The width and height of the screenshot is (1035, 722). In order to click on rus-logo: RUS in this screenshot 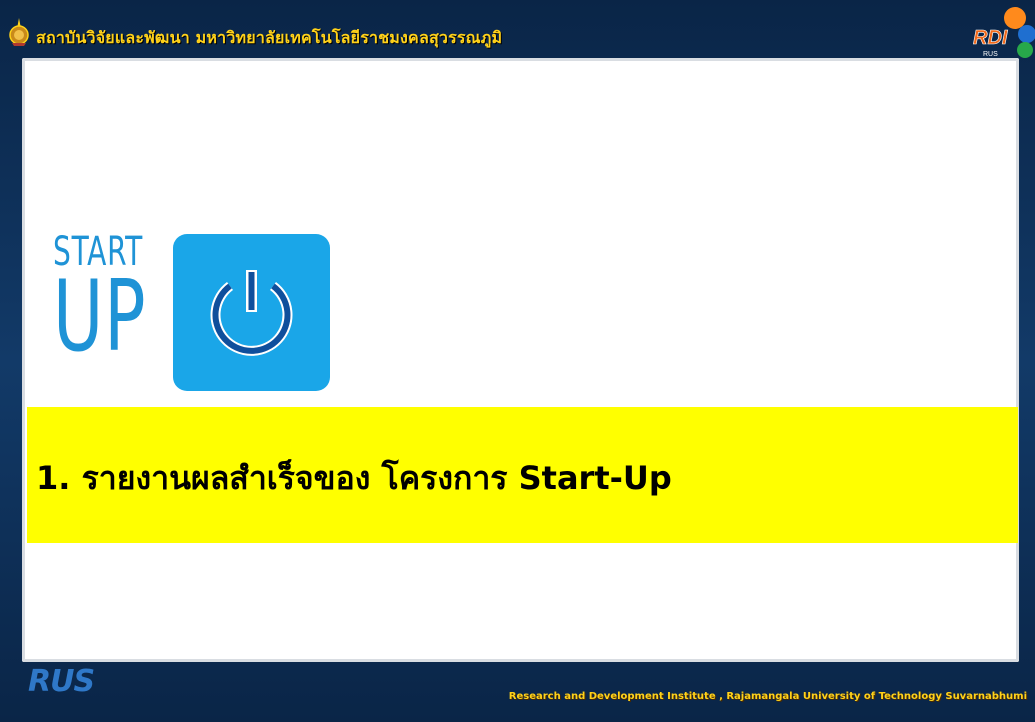, I will do `click(61, 681)`.